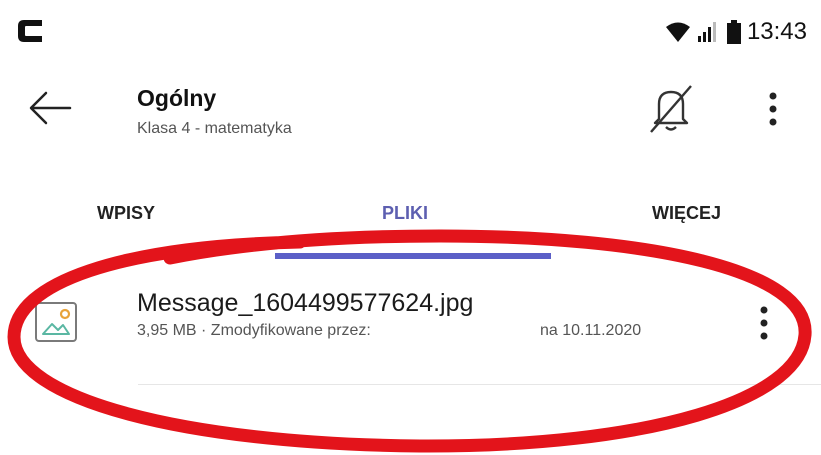  Describe the element at coordinates (126, 213) in the screenshot. I see `tab-posts: WPISY` at that location.